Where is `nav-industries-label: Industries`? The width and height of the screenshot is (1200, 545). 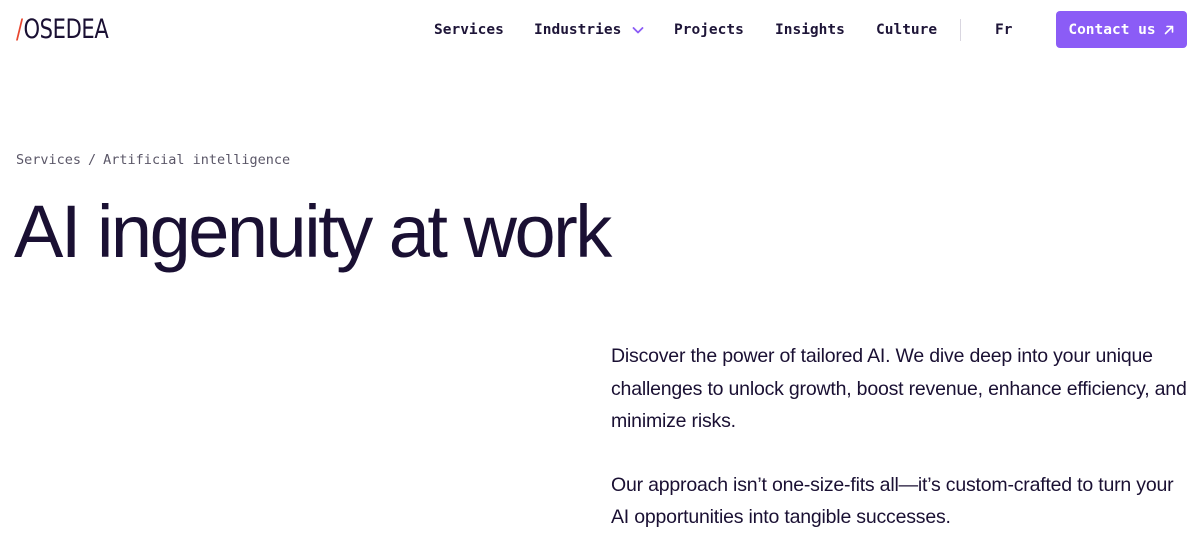 nav-industries-label: Industries is located at coordinates (578, 30).